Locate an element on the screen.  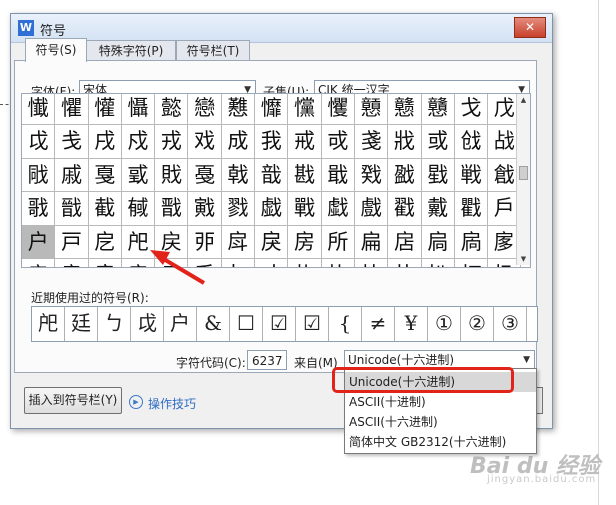
symbol-cell: 戮 is located at coordinates (238, 209).